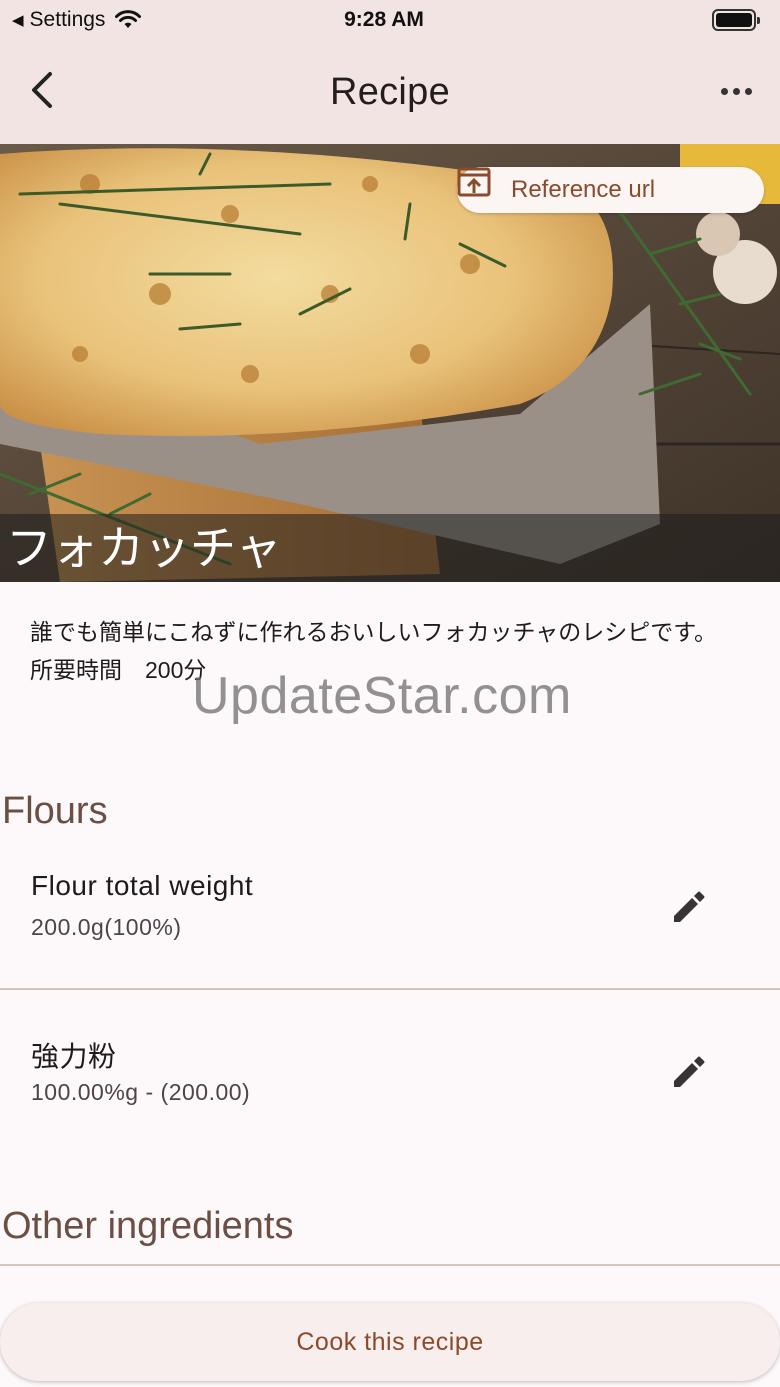 The height and width of the screenshot is (1387, 780). Describe the element at coordinates (44, 90) in the screenshot. I see `chevron-left-icon` at that location.